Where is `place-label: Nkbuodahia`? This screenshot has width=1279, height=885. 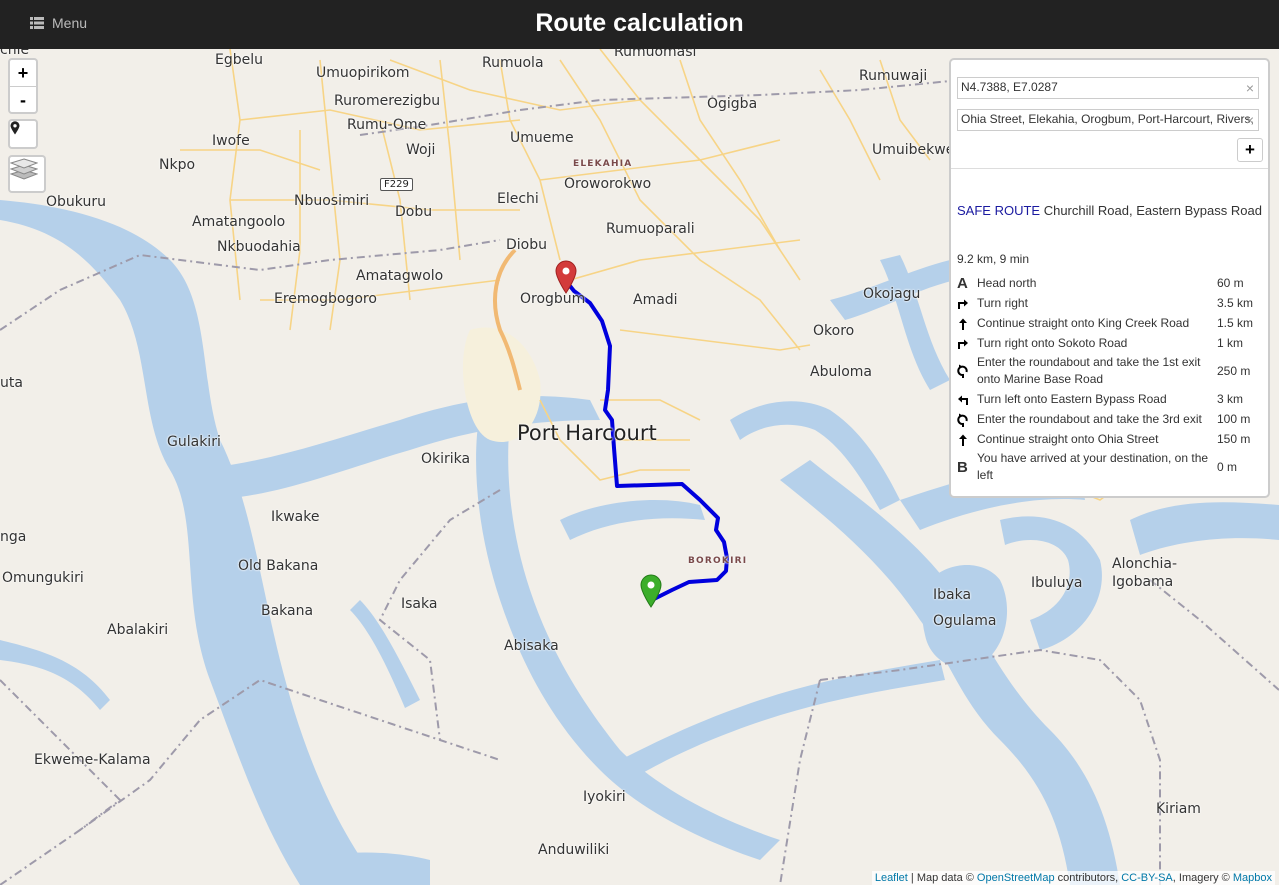 place-label: Nkbuodahia is located at coordinates (259, 247).